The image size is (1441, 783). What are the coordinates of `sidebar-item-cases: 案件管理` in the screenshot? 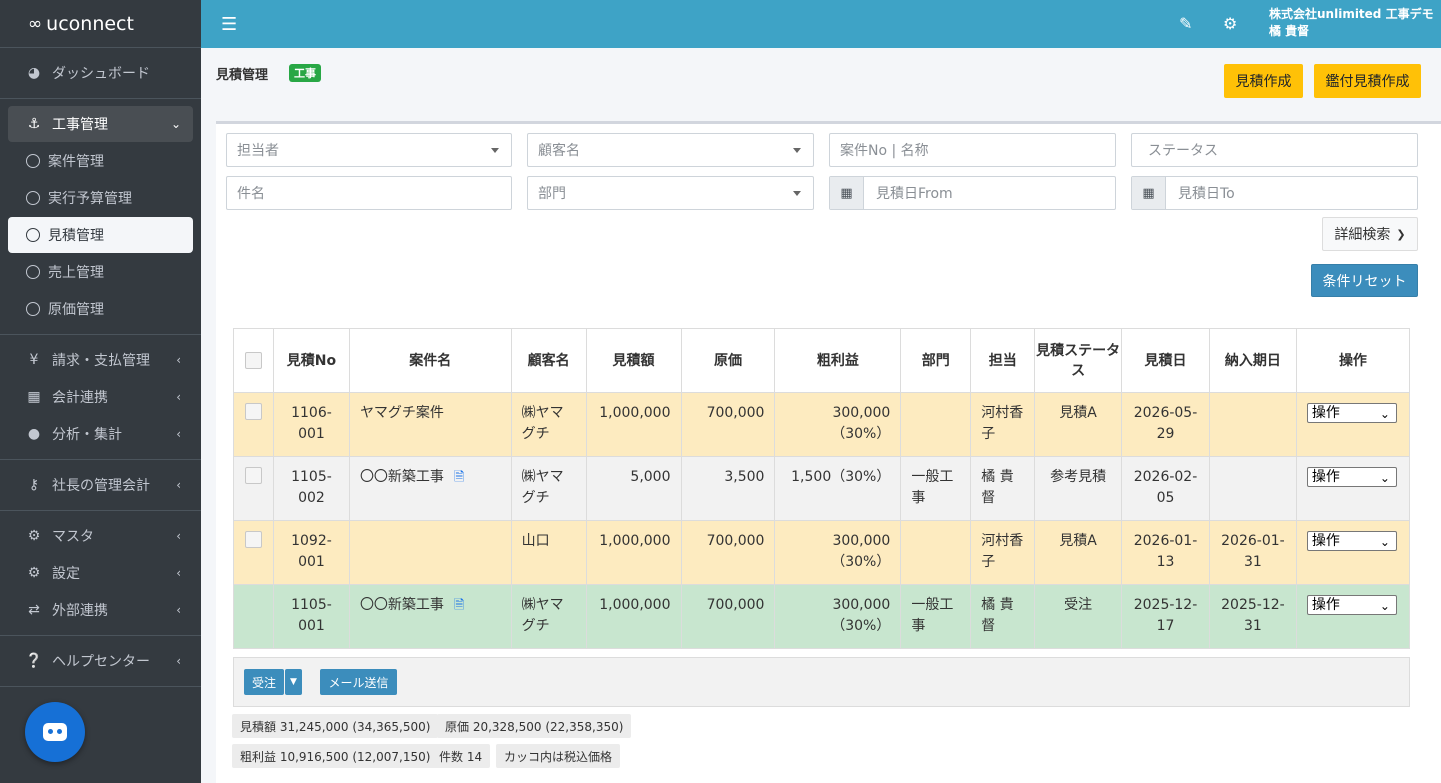 It's located at (100, 161).